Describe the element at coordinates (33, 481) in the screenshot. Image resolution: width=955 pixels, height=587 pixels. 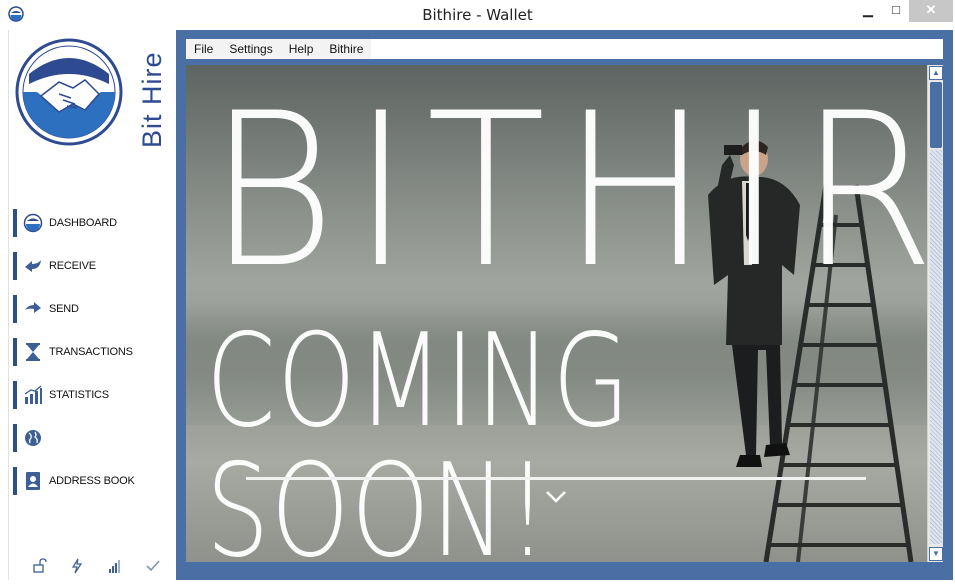
I see `address-book-icon` at that location.